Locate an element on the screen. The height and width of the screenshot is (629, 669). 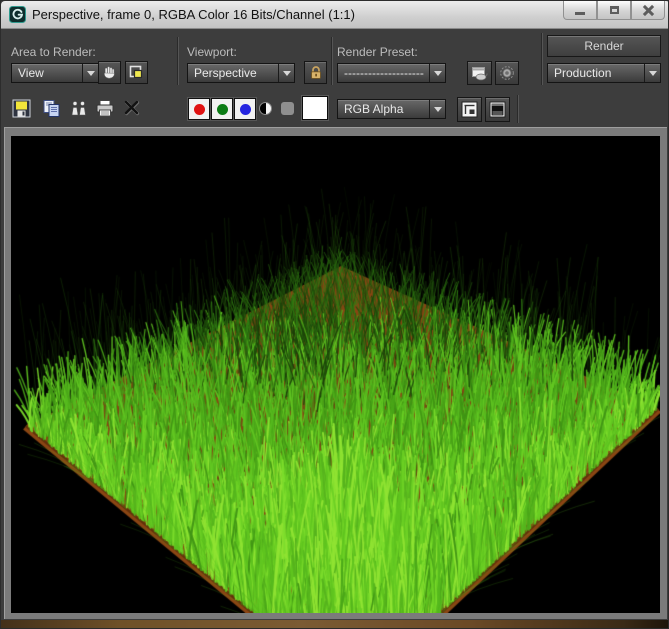
environment-effects-icon is located at coordinates (507, 73).